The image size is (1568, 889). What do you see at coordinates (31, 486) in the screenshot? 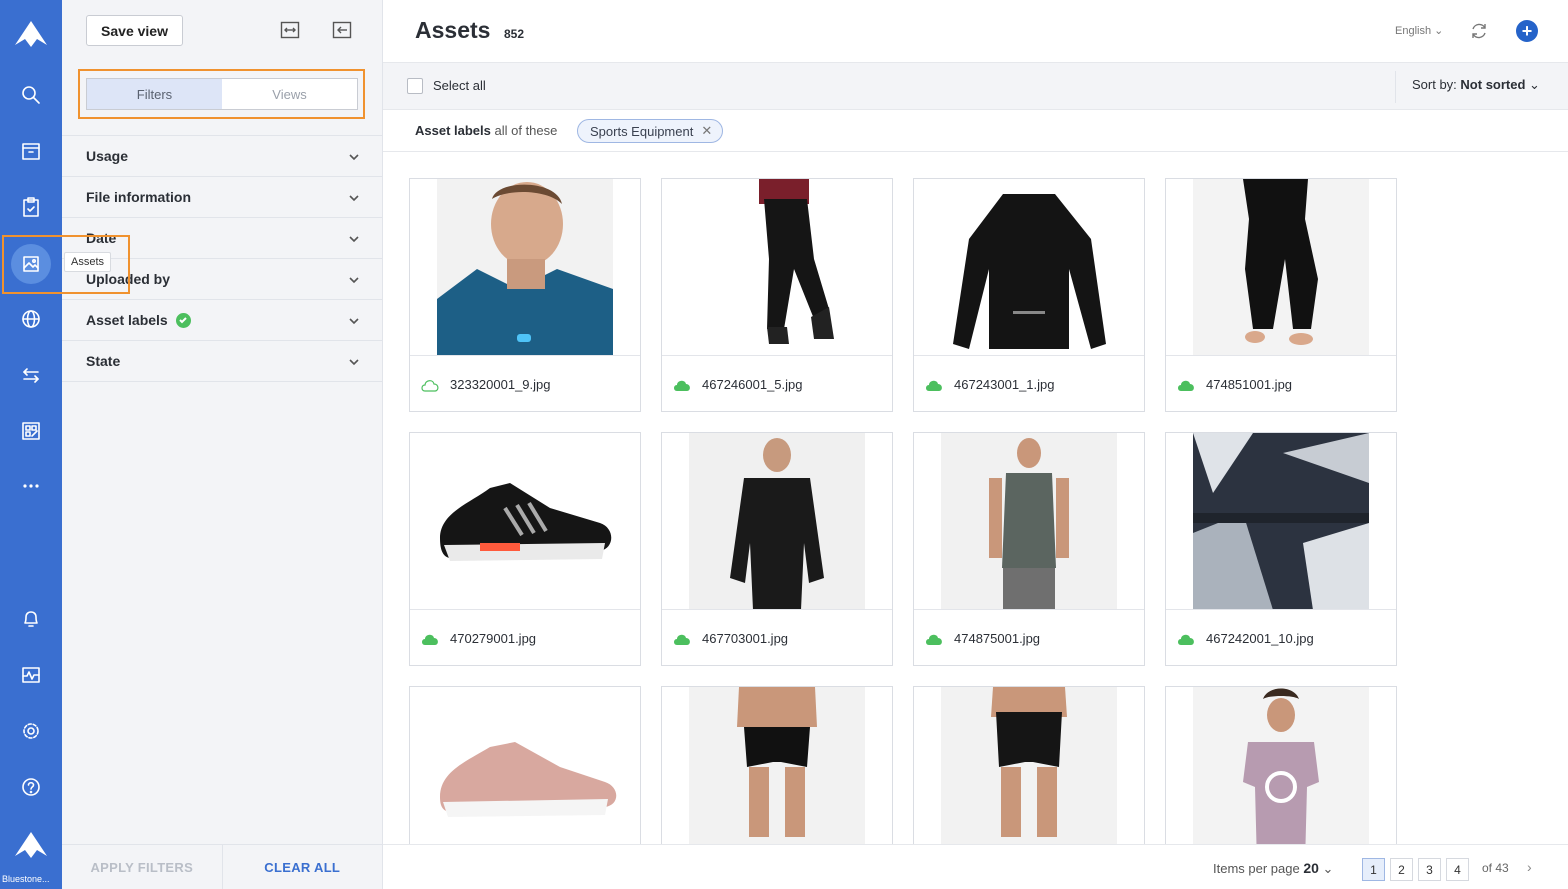
I see `more-icon` at bounding box center [31, 486].